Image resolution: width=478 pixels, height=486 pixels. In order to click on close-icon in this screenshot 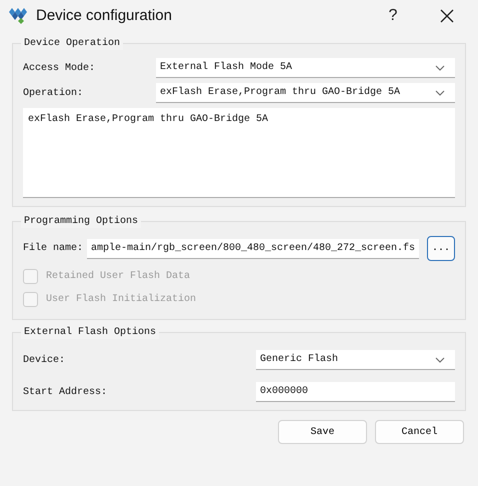, I will do `click(447, 16)`.